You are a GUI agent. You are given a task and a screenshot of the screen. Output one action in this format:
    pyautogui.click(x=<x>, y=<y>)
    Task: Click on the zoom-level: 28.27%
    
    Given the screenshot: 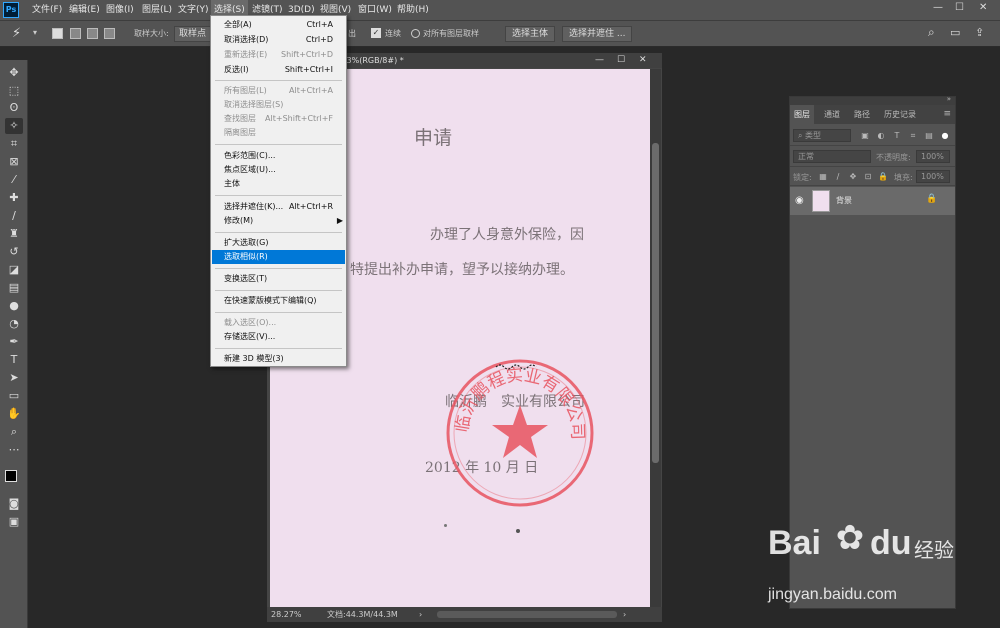 What is the action you would take?
    pyautogui.click(x=286, y=614)
    